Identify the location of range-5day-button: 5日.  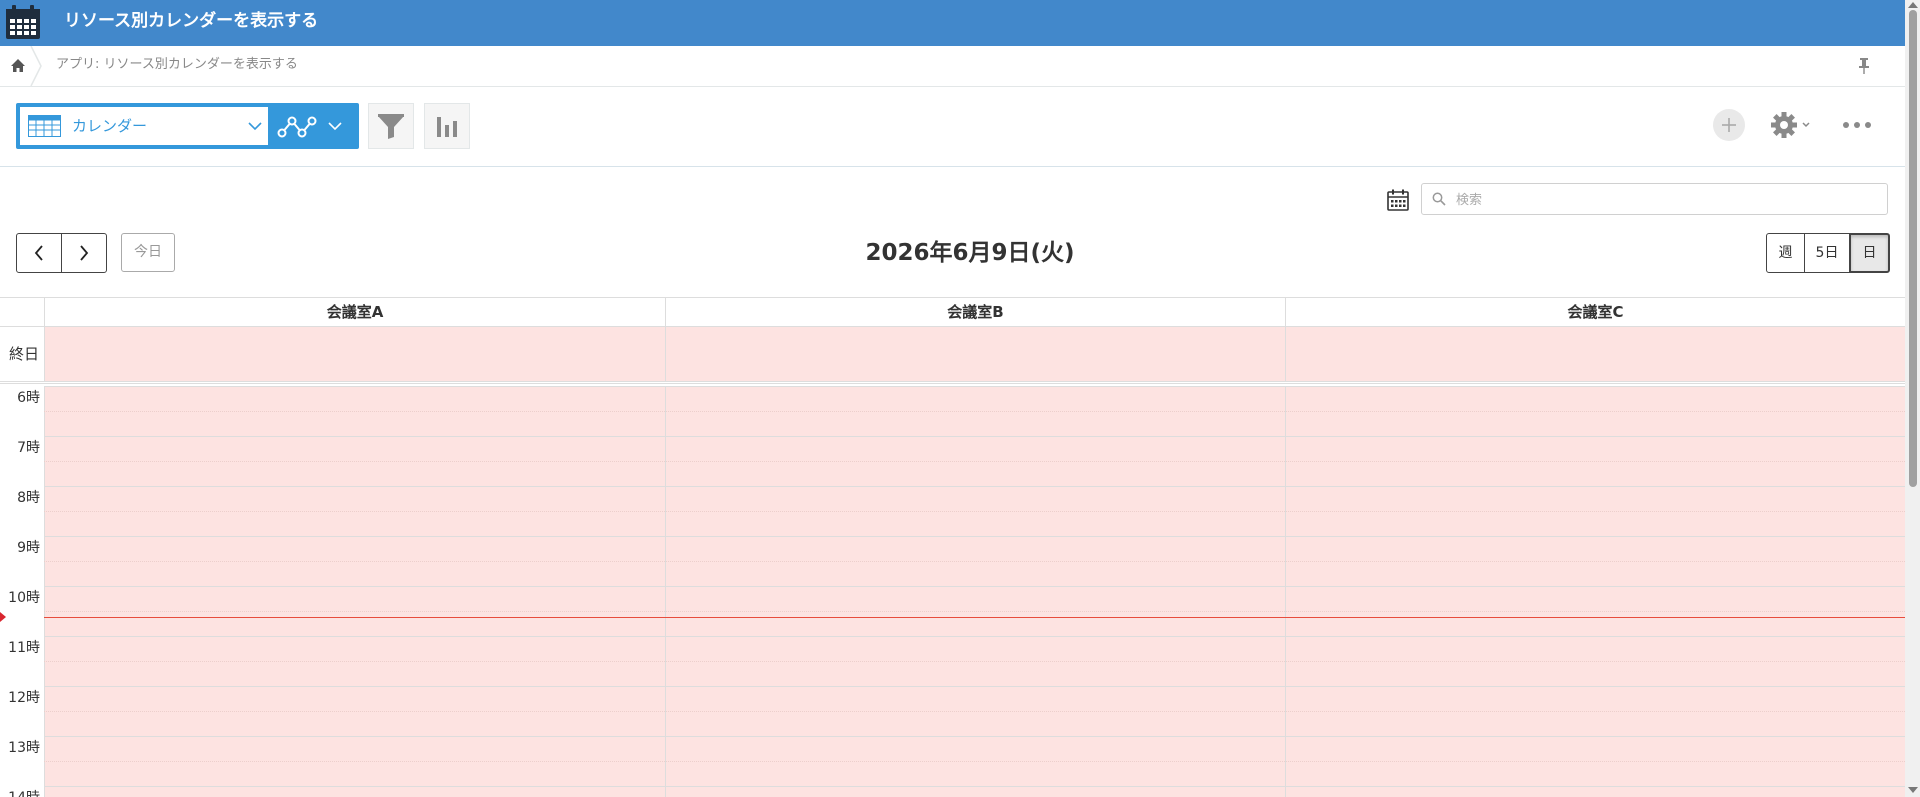
(1827, 253).